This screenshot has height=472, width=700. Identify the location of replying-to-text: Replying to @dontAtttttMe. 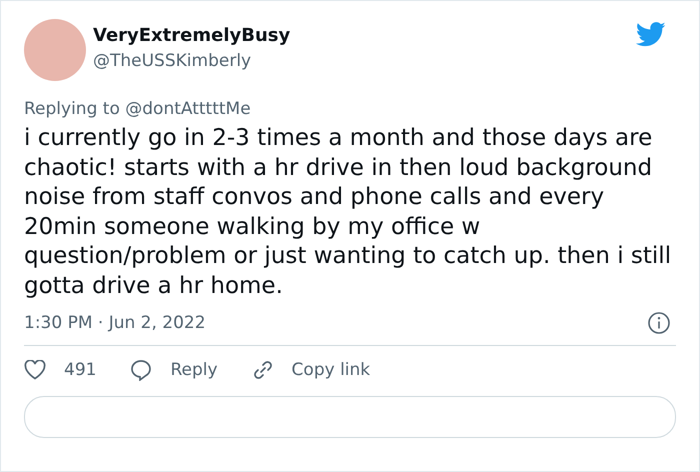
(138, 109).